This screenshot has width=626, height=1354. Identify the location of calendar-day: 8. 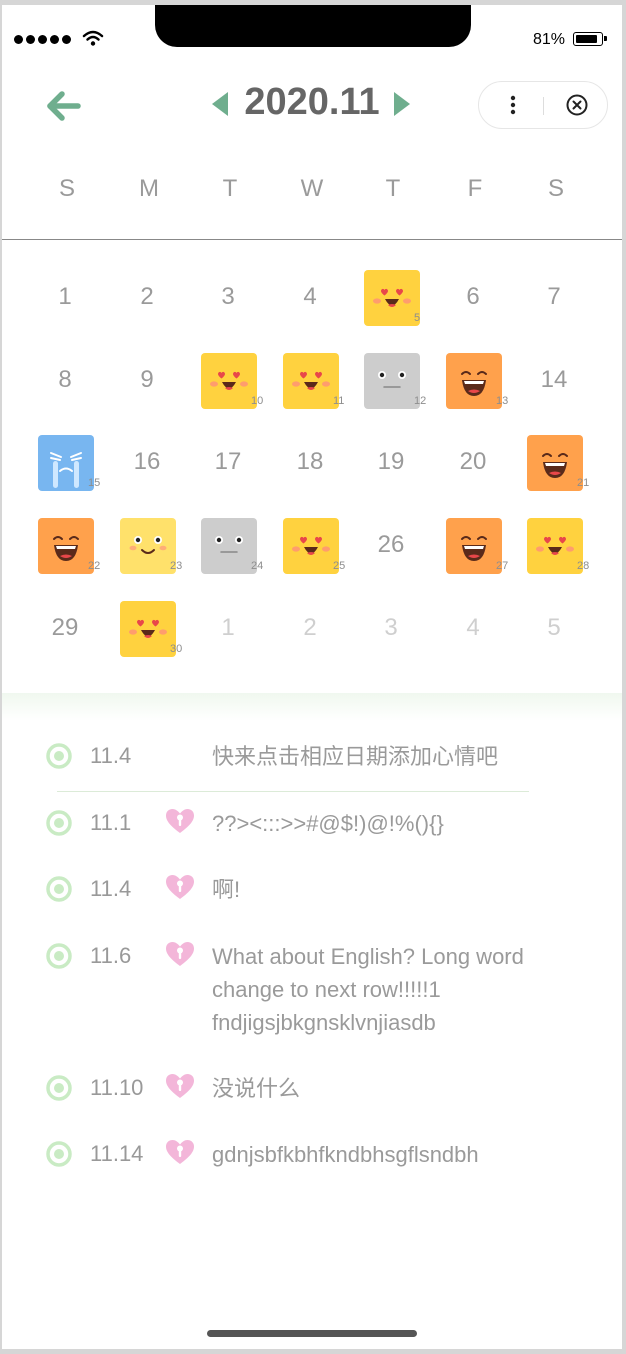
(65, 380).